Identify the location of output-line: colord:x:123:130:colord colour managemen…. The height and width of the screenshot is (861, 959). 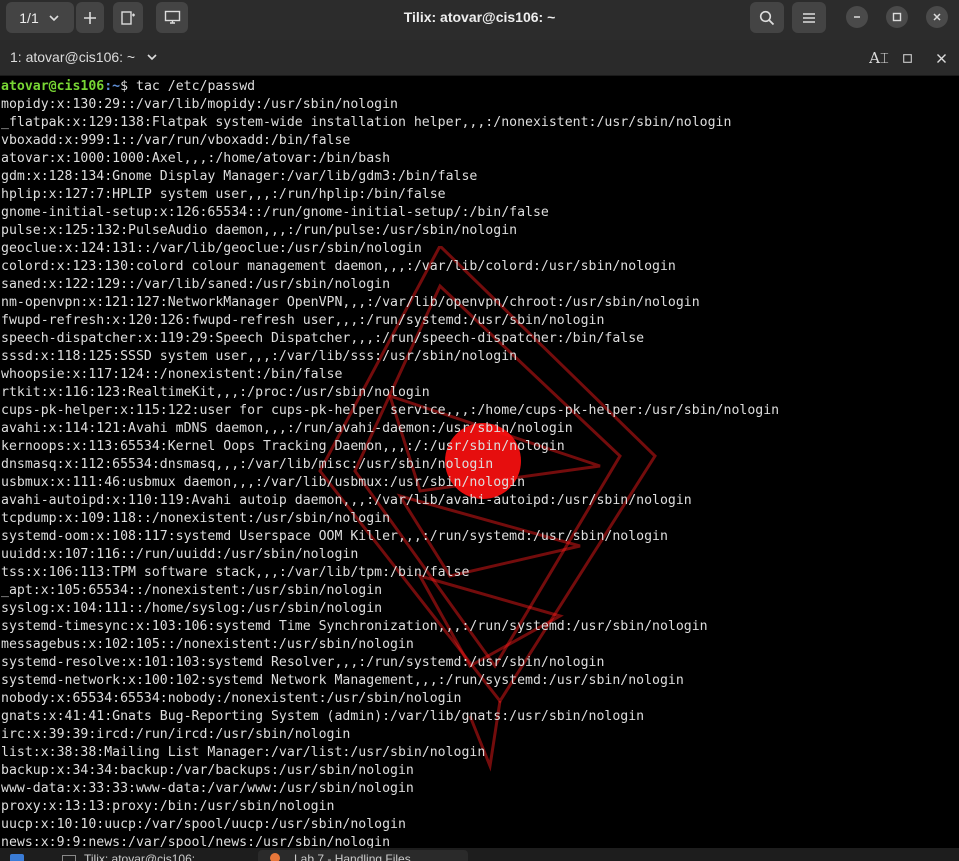
(338, 266).